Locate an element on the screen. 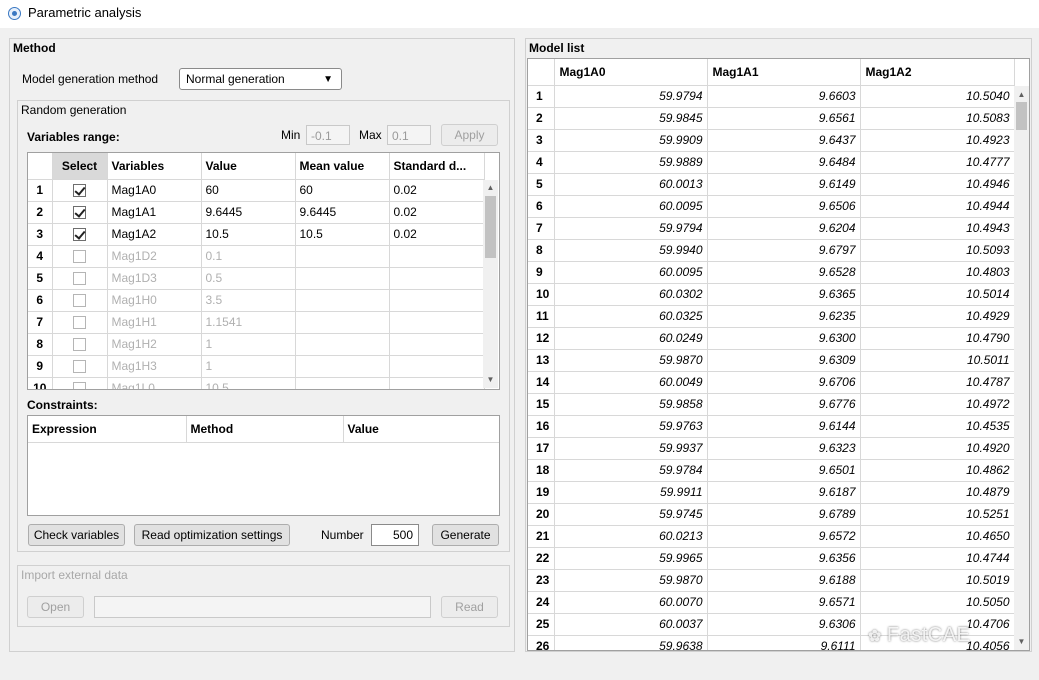 The height and width of the screenshot is (680, 1039). variable-row: 9 Mag1H3 1 is located at coordinates (256, 366).